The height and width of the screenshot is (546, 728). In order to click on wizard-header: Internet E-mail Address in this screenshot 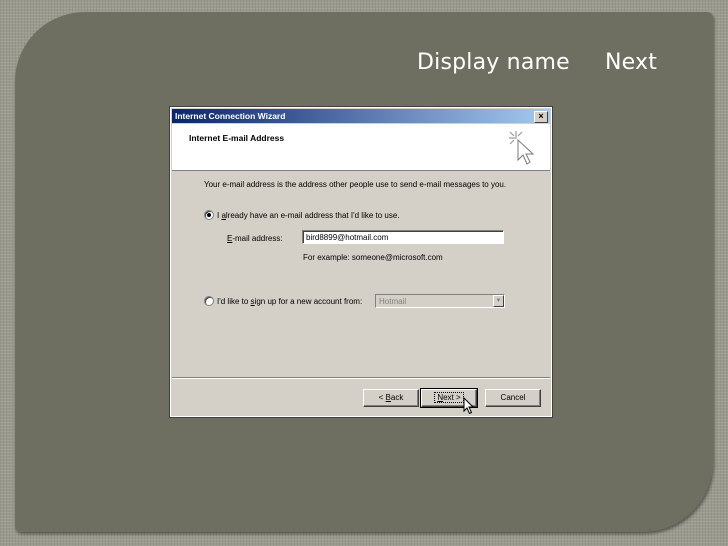, I will do `click(361, 147)`.